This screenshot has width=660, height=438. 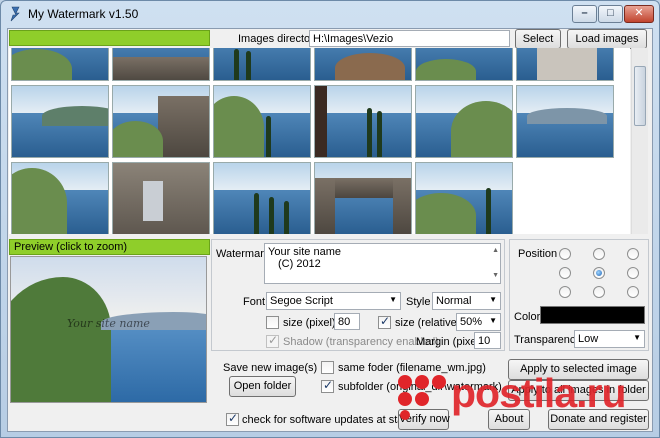 I want to click on site-watermark: postila.ru, so click(x=525, y=395).